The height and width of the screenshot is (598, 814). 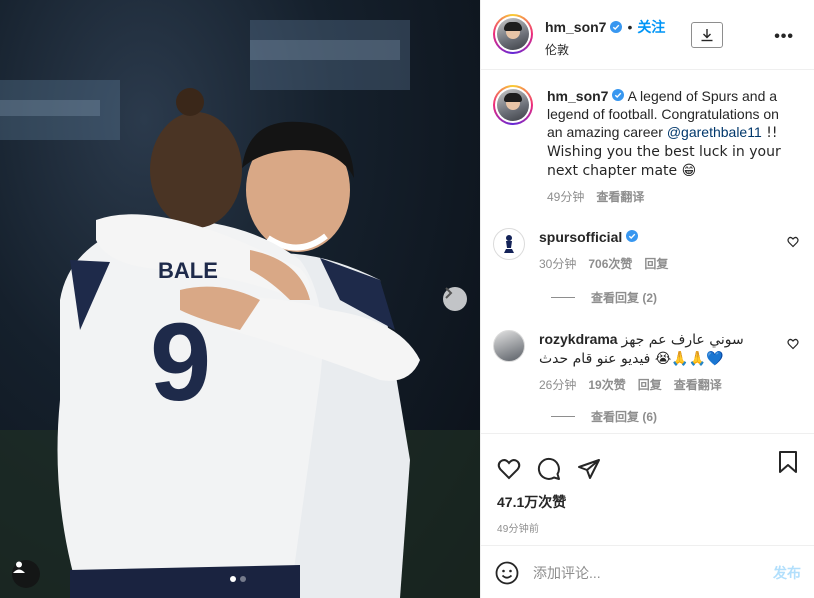 I want to click on caption-translate-link: 查看翻译, so click(x=620, y=197).